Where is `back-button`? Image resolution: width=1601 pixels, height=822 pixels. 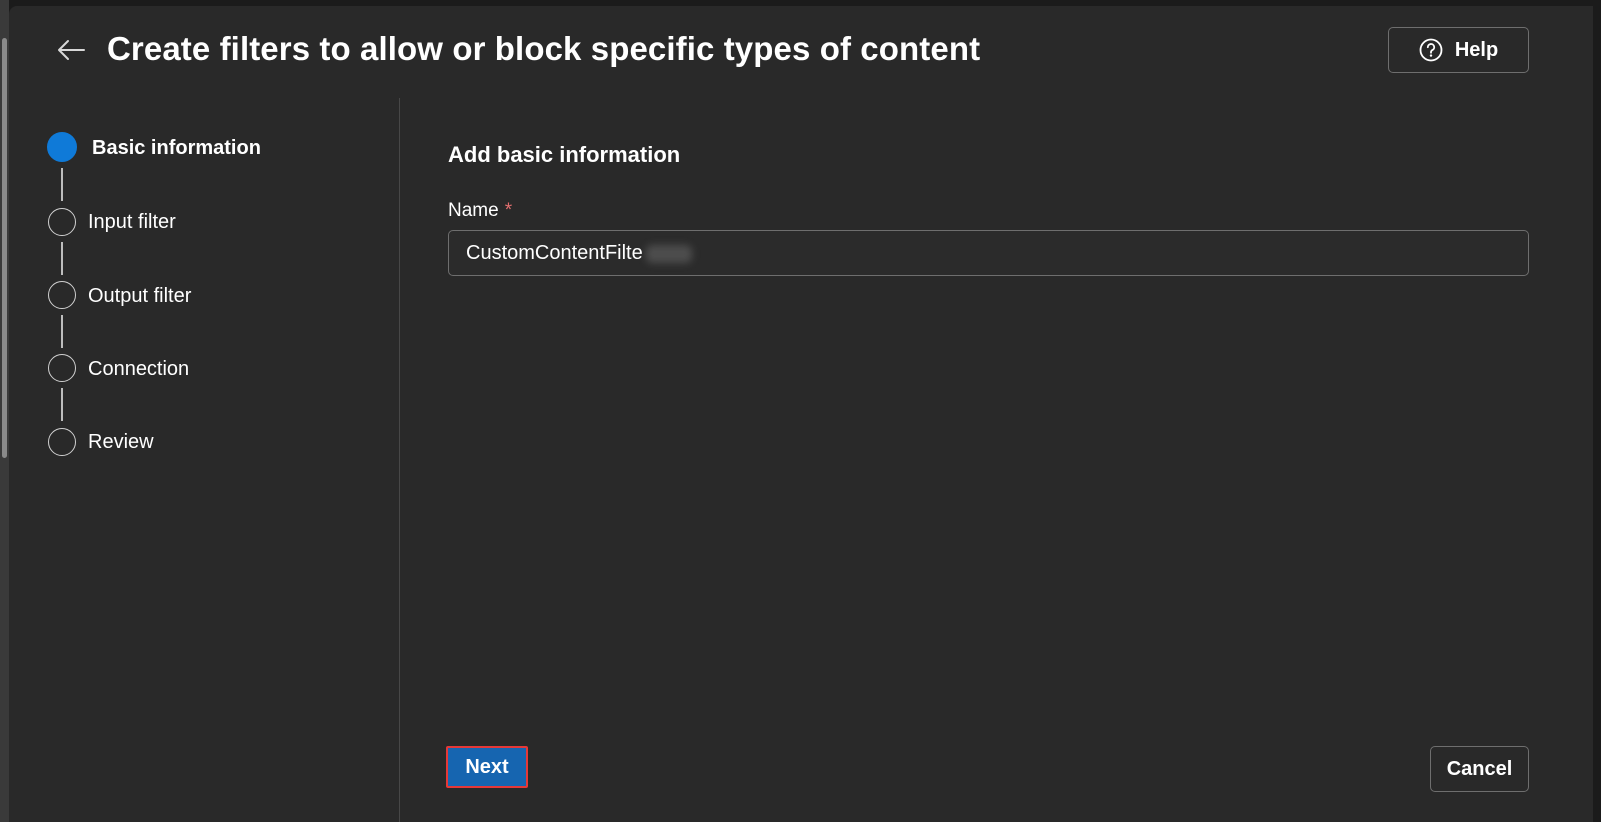
back-button is located at coordinates (71, 52).